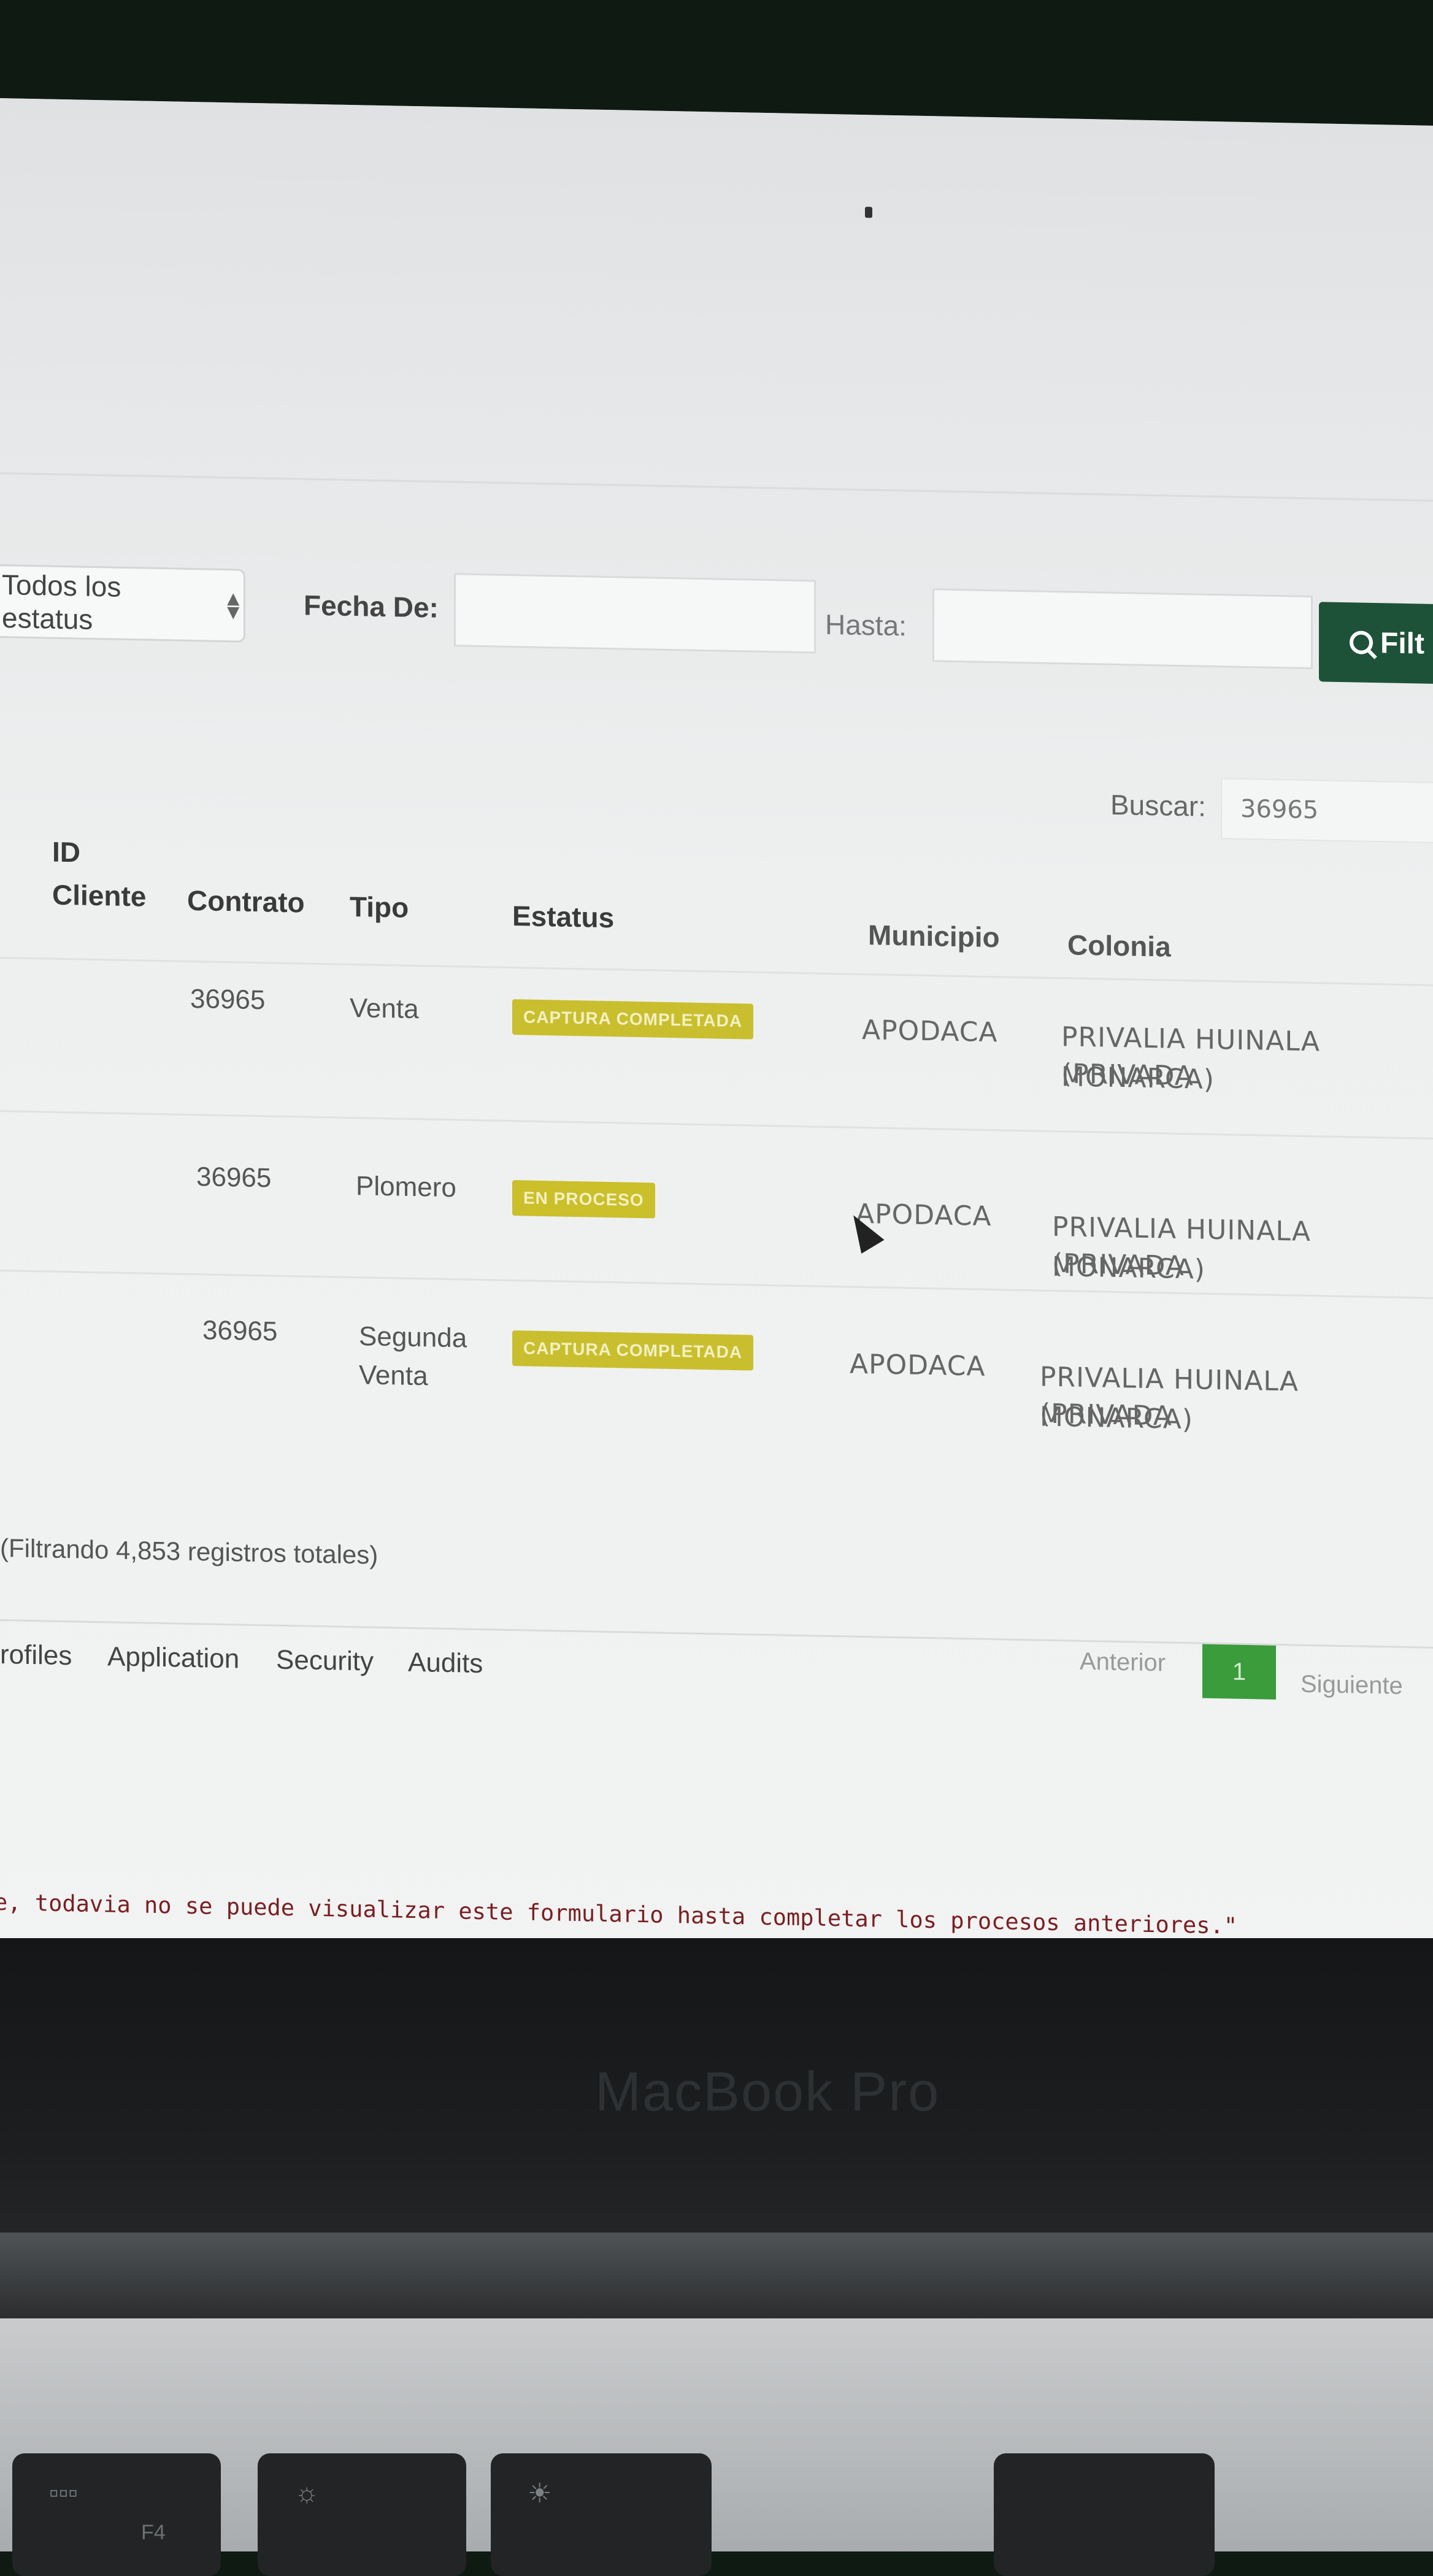  I want to click on search-input-value: 36965, so click(1279, 809).